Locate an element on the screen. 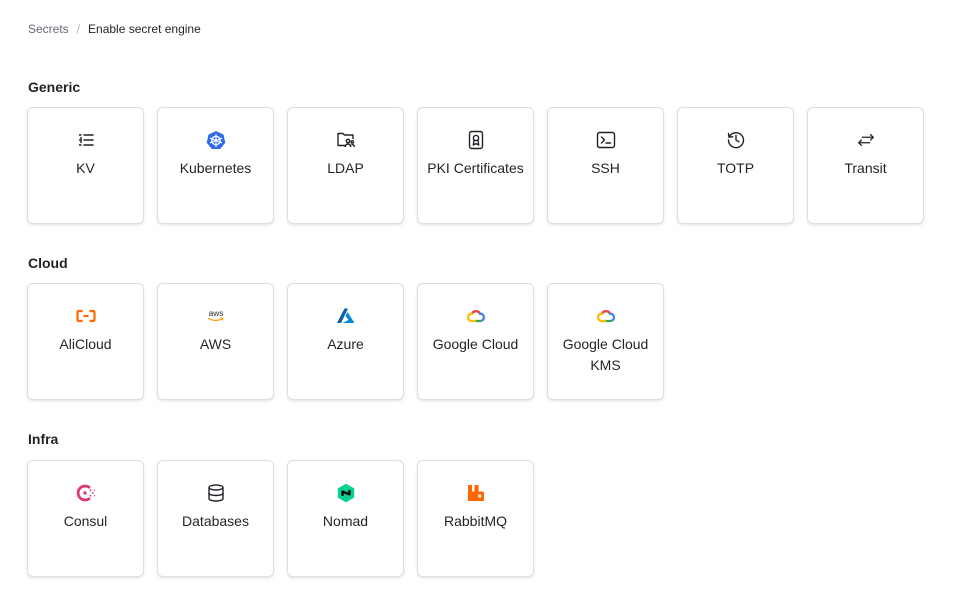 Image resolution: width=953 pixels, height=607 pixels. engine-label: LDAP is located at coordinates (345, 168).